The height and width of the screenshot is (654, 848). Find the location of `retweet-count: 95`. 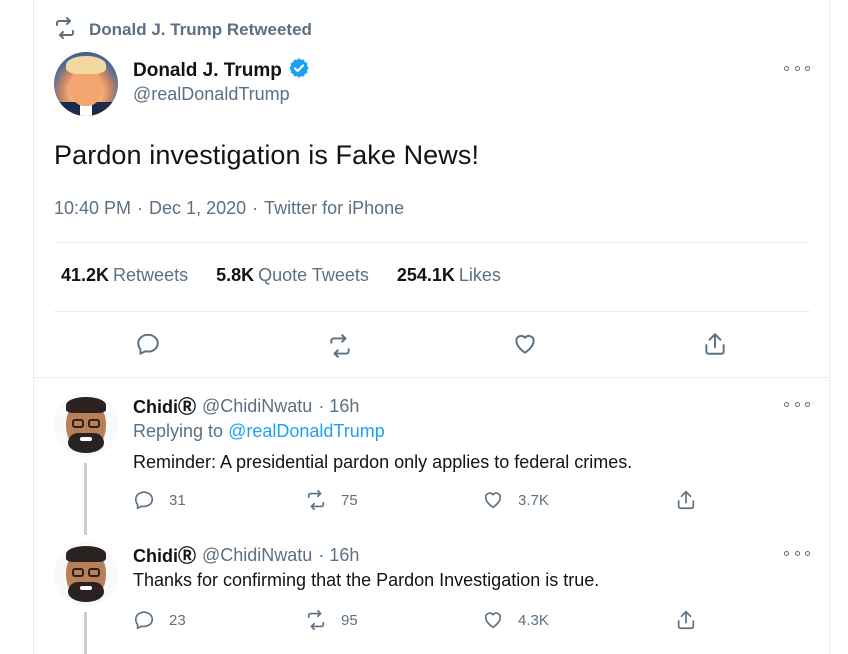

retweet-count: 95 is located at coordinates (349, 620).